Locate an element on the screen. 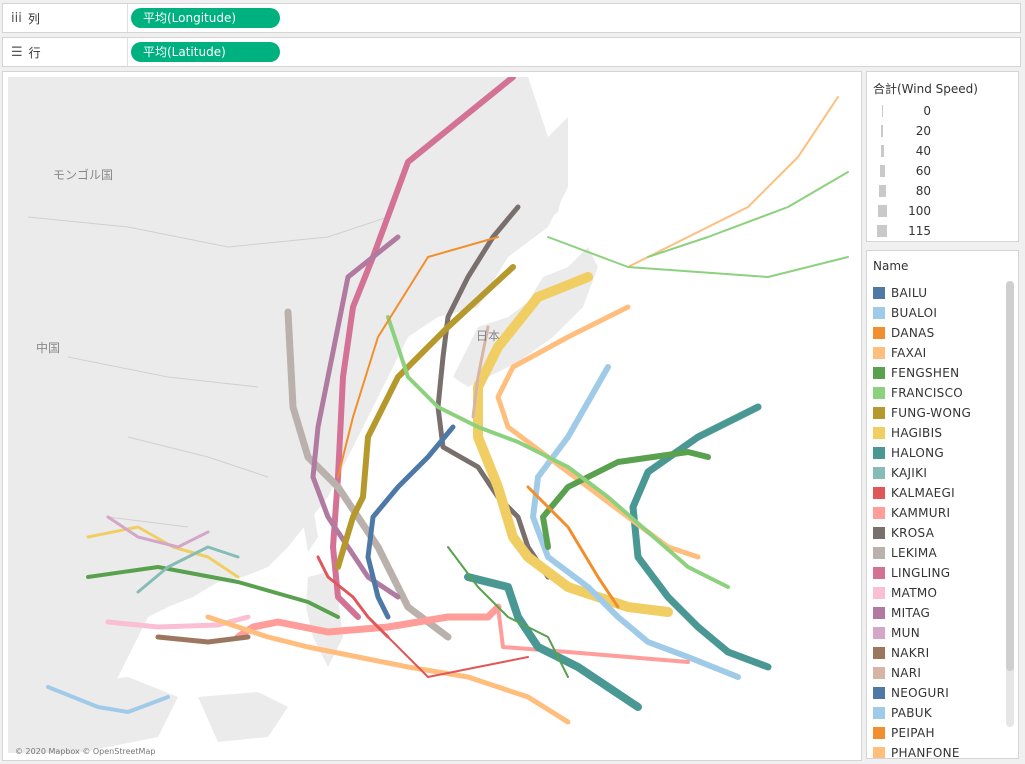 The height and width of the screenshot is (764, 1025). legend-item-matmo: MATMO is located at coordinates (942, 593).